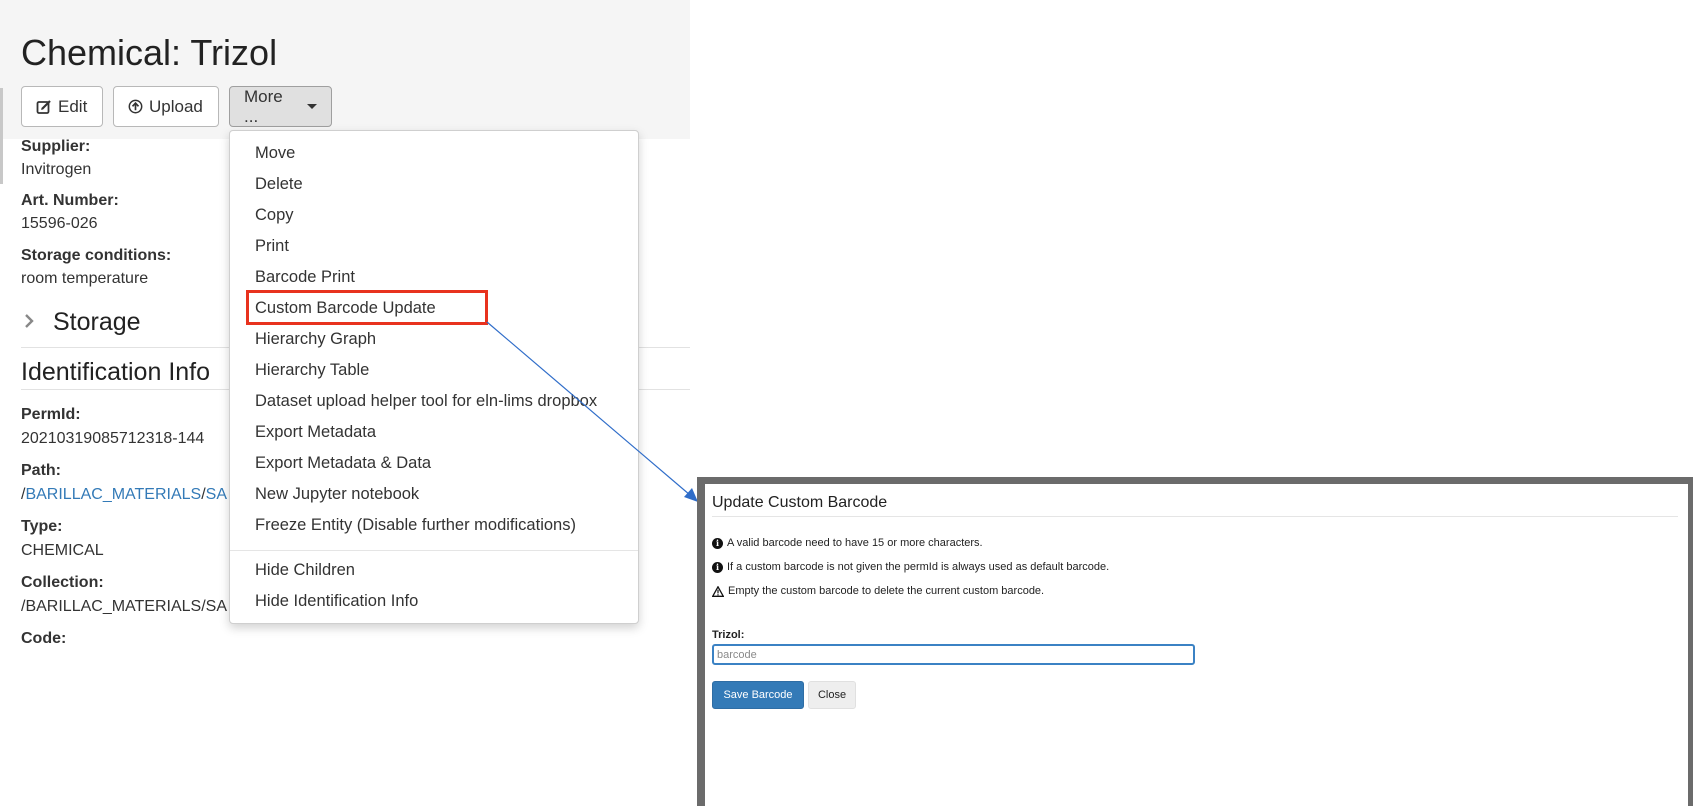 The height and width of the screenshot is (806, 1693). Describe the element at coordinates (728, 635) in the screenshot. I see `barcode-field-label: Trizol:` at that location.